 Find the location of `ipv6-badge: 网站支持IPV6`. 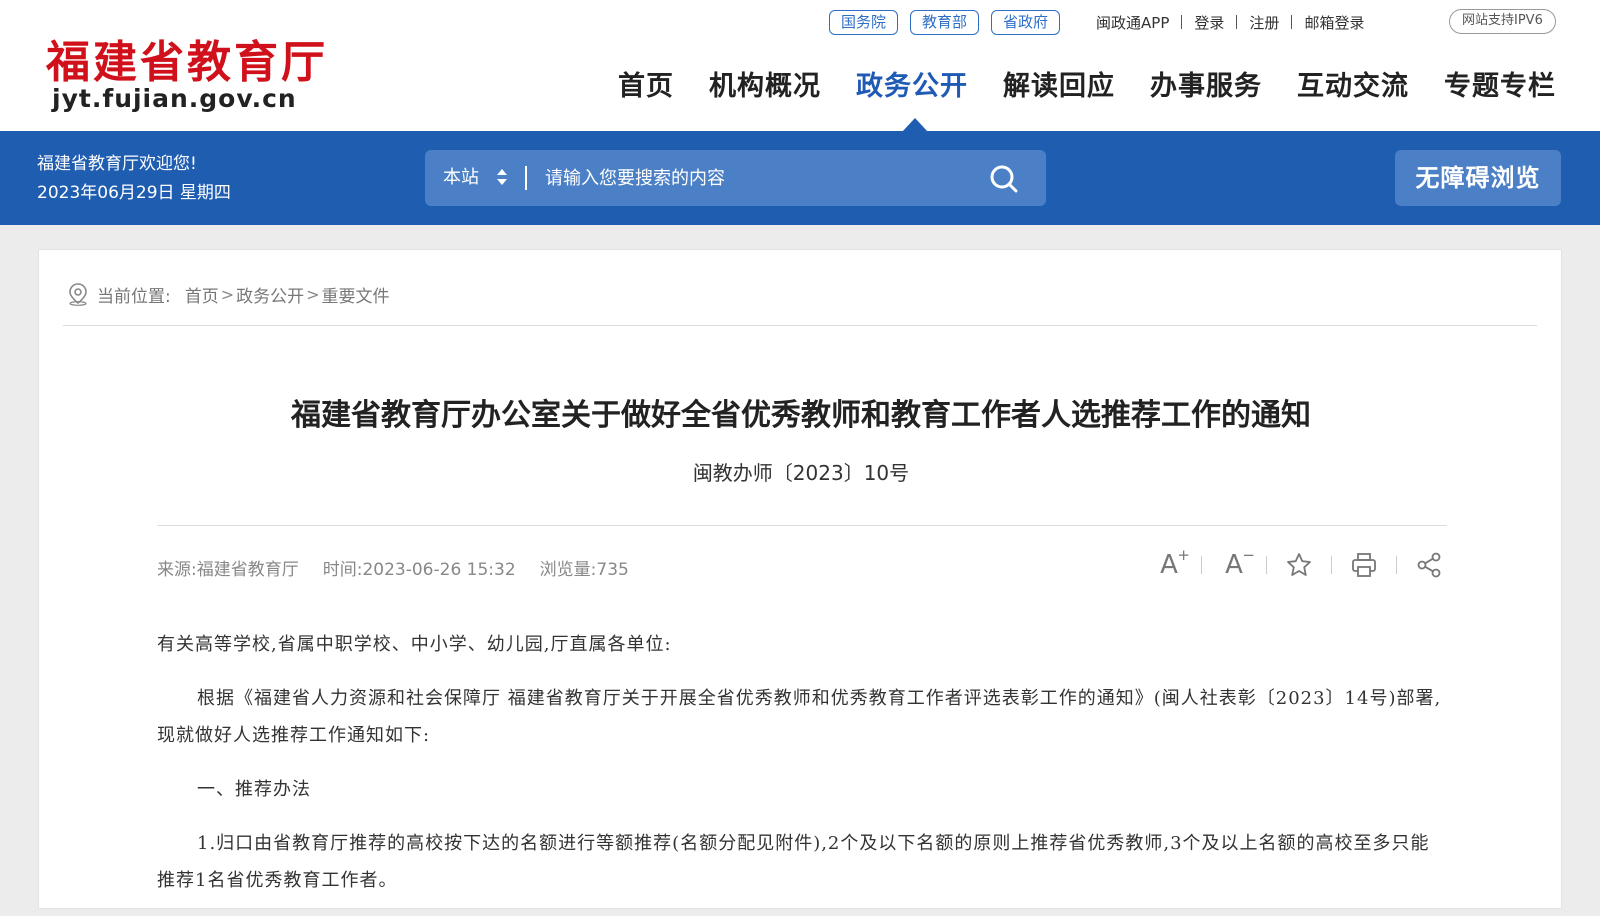

ipv6-badge: 网站支持IPV6 is located at coordinates (1502, 21).